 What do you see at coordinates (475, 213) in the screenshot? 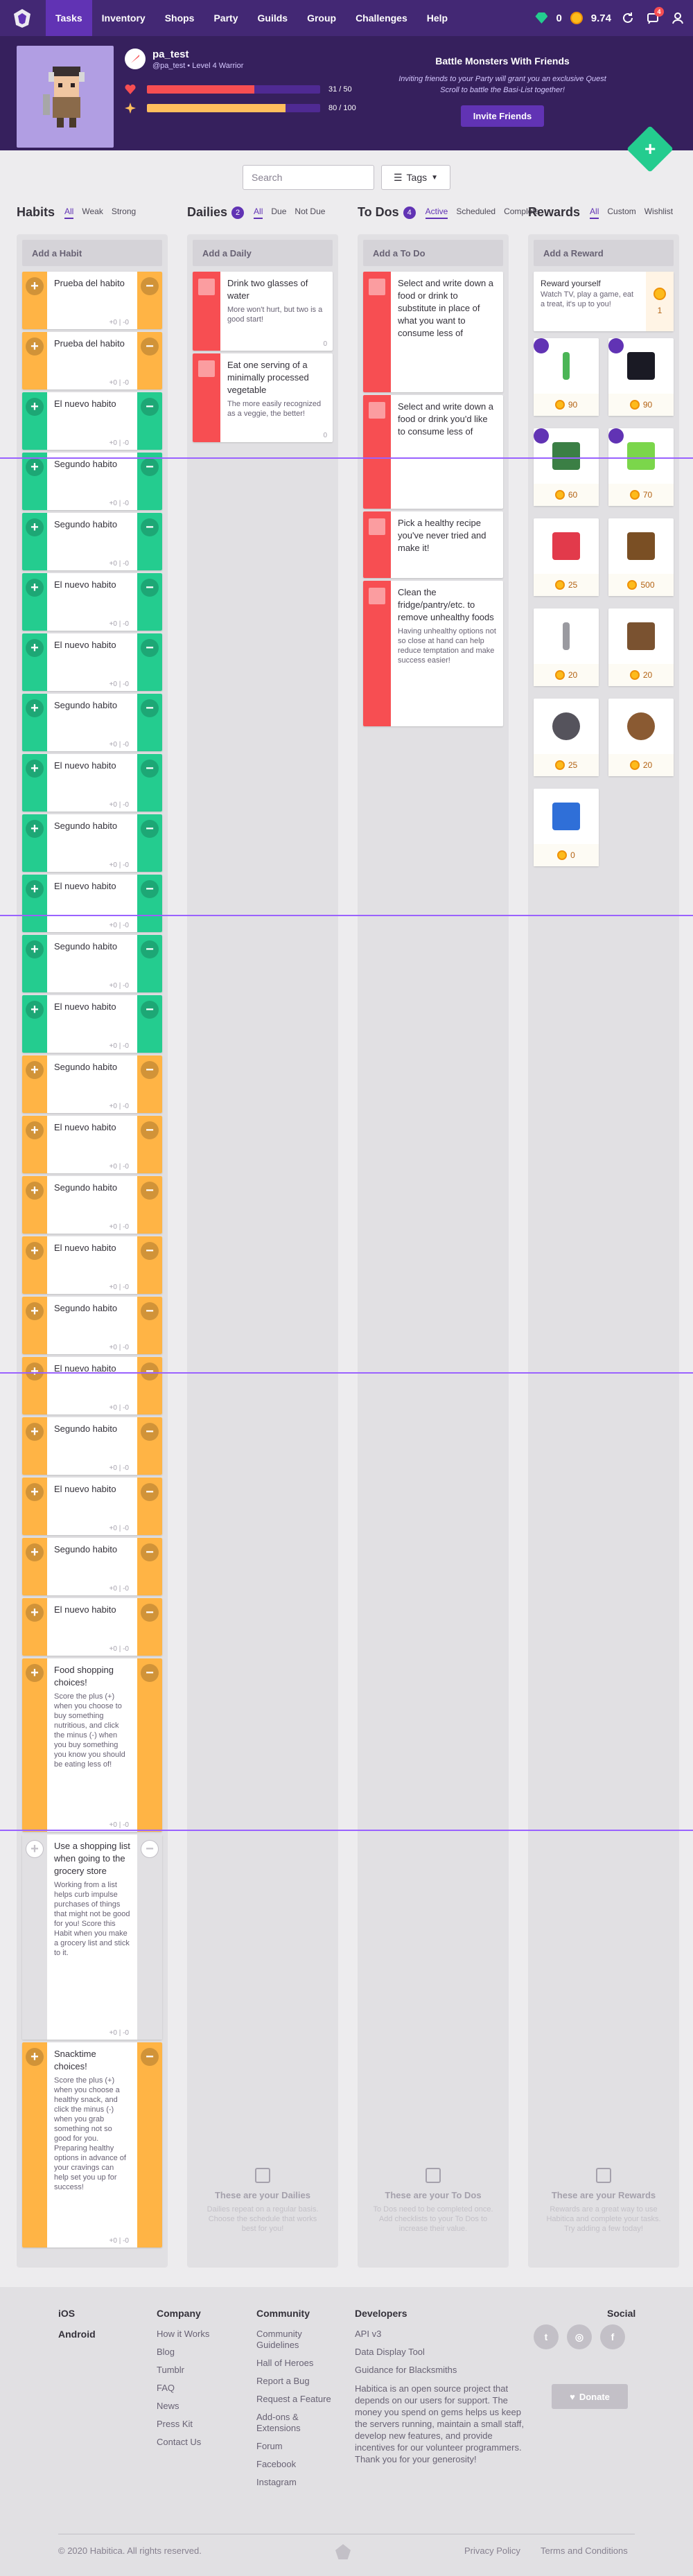
I see `todos-filter-scheduled: Scheduled` at bounding box center [475, 213].